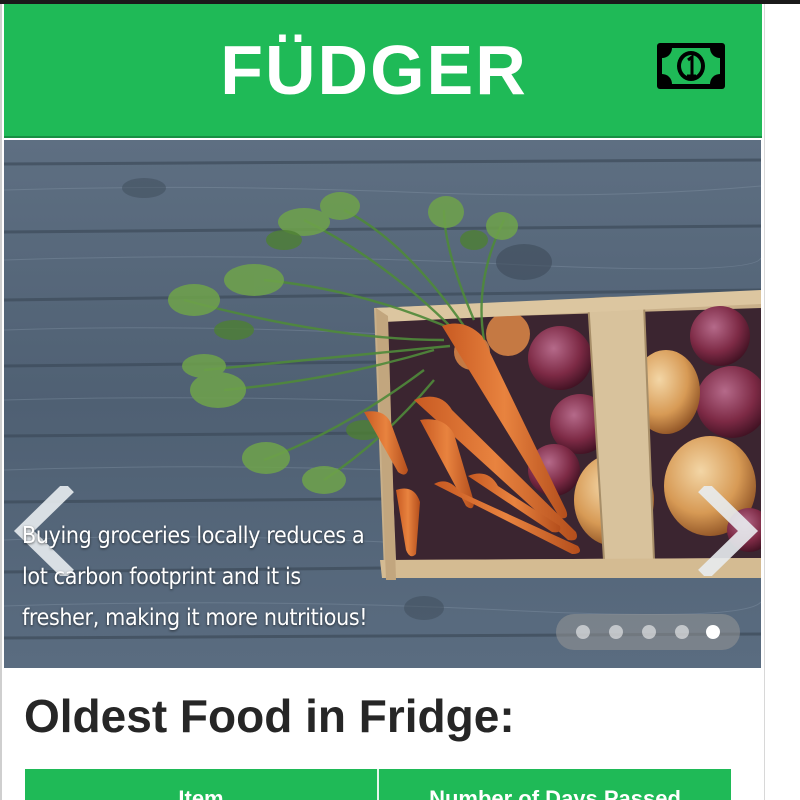  Describe the element at coordinates (713, 632) in the screenshot. I see `carousel-dot-active` at that location.